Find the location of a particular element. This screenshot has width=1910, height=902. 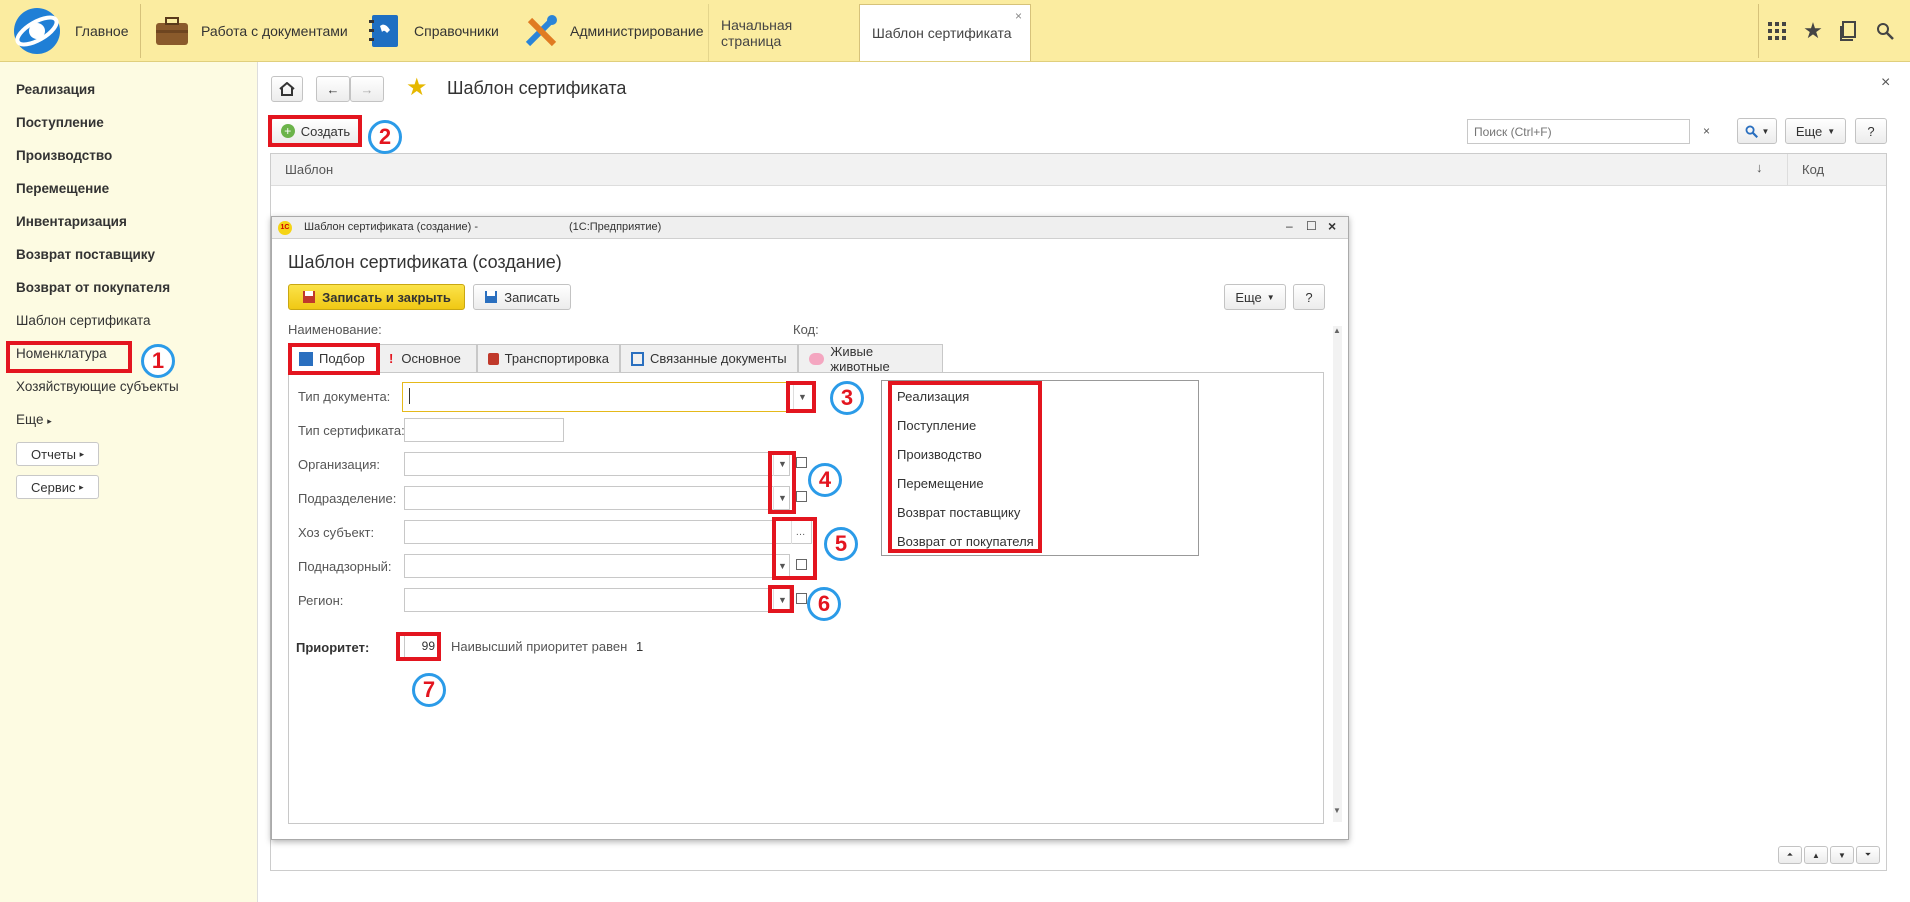

dialog-scrollbar is located at coordinates (1337, 574).